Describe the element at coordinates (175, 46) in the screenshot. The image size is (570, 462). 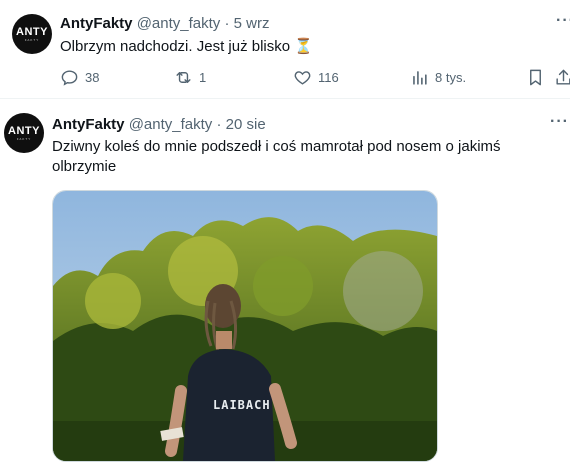
I see `tweet-text-body: Olbrzym nadchodzi. Jest już blisko` at that location.